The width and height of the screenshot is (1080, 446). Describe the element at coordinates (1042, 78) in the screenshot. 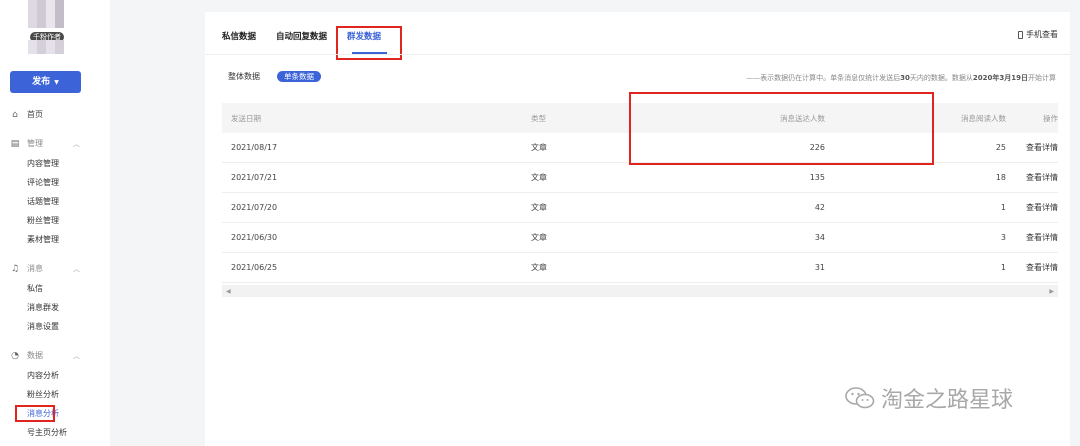

I see `note-suffix: 开始计算` at that location.